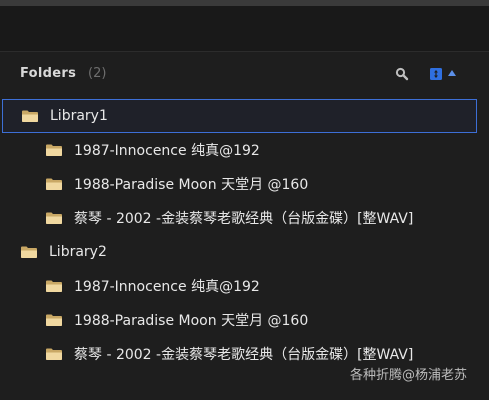  I want to click on search-icon, so click(402, 74).